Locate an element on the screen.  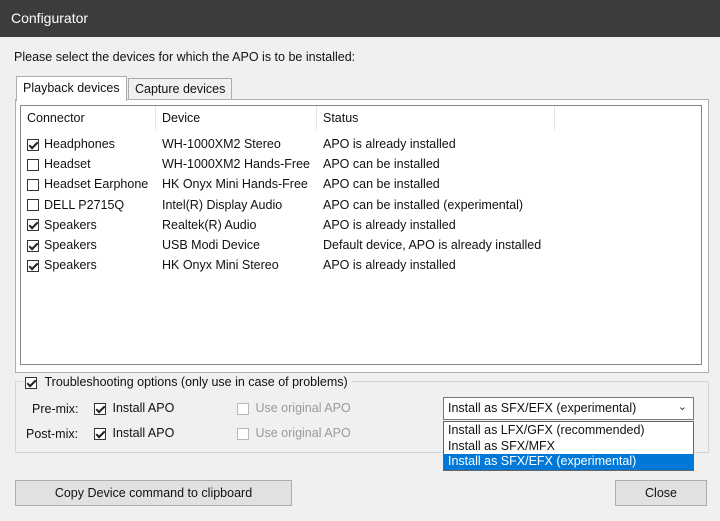
chevron-down-icon: ⌄ is located at coordinates (682, 406).